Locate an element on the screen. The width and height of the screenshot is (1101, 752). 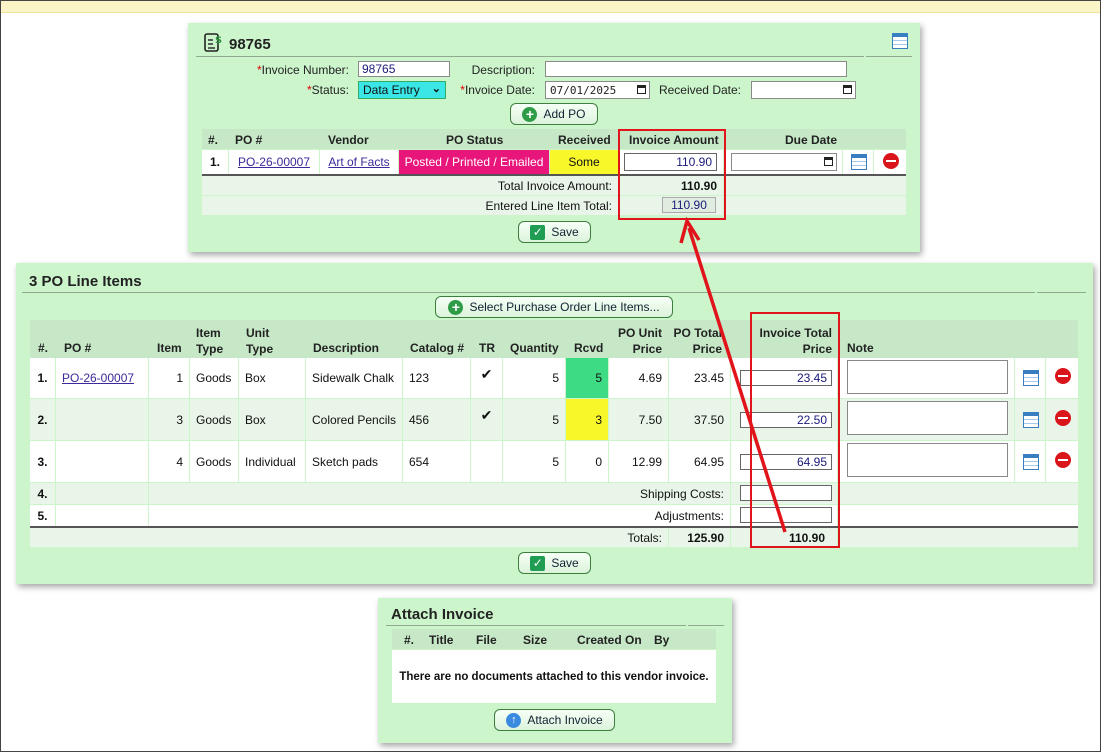
invoice-amount-highlight is located at coordinates (672, 174).